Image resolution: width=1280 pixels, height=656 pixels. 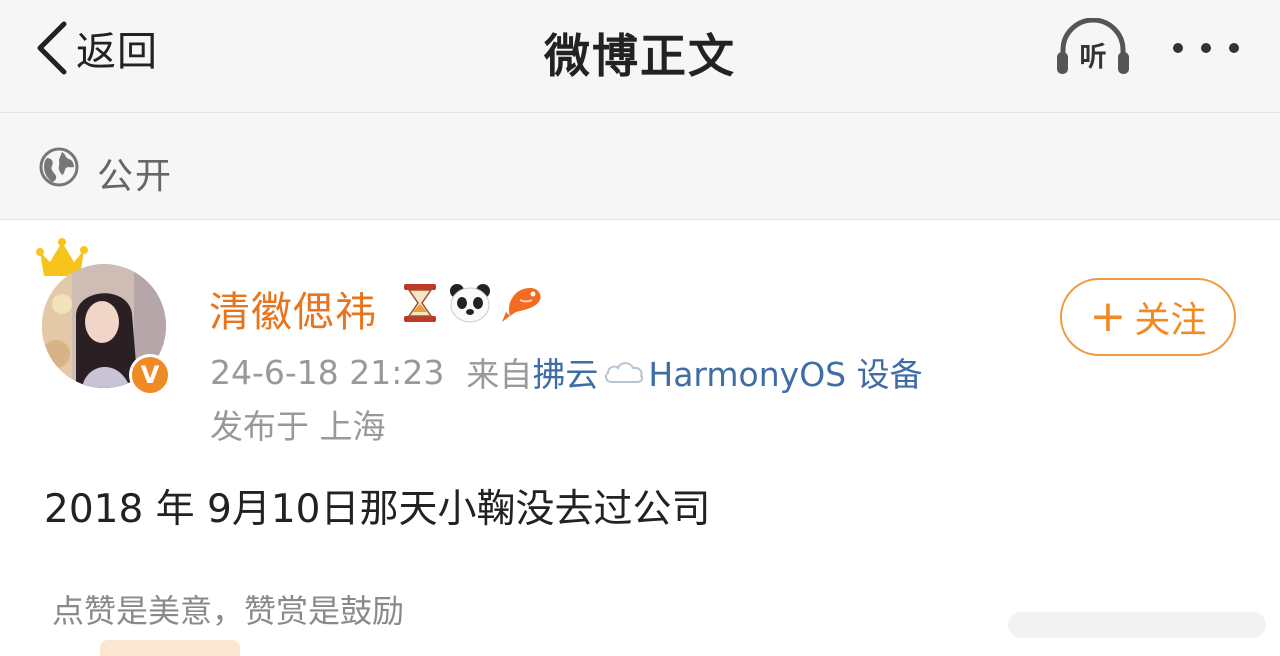 I want to click on author-badges, so click(x=472, y=303).